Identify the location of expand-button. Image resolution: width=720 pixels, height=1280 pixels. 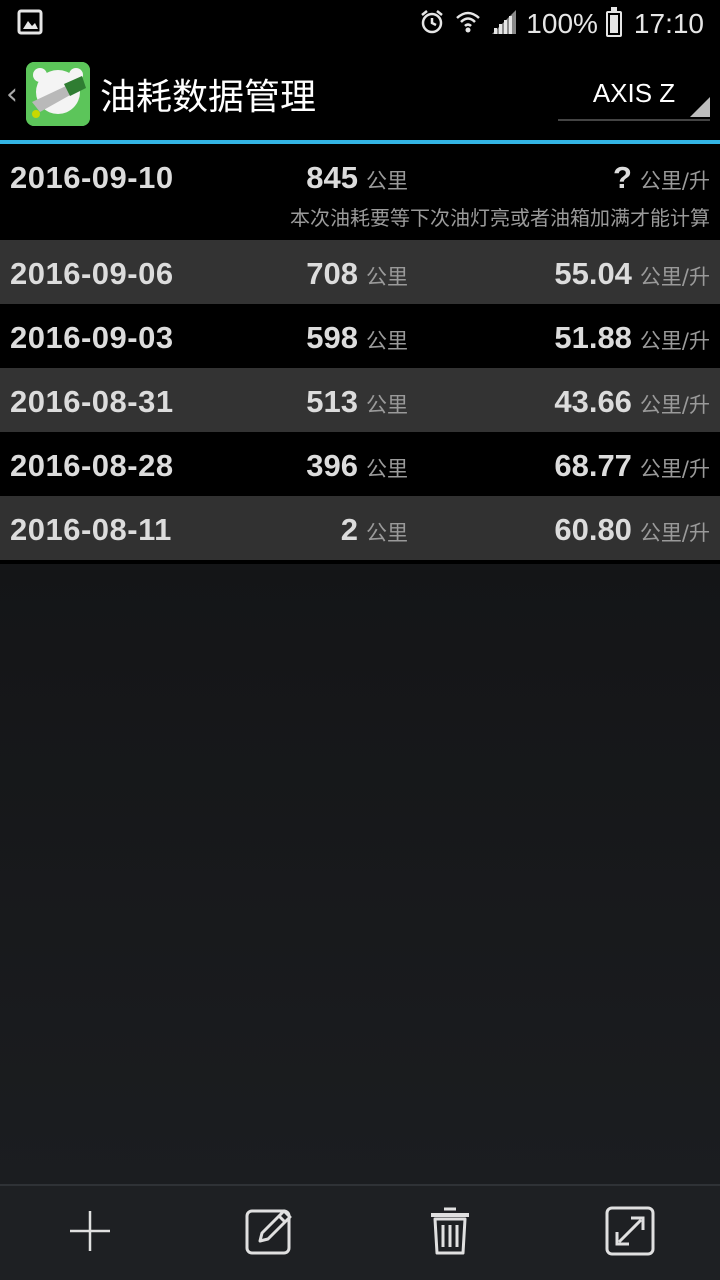
(630, 1233).